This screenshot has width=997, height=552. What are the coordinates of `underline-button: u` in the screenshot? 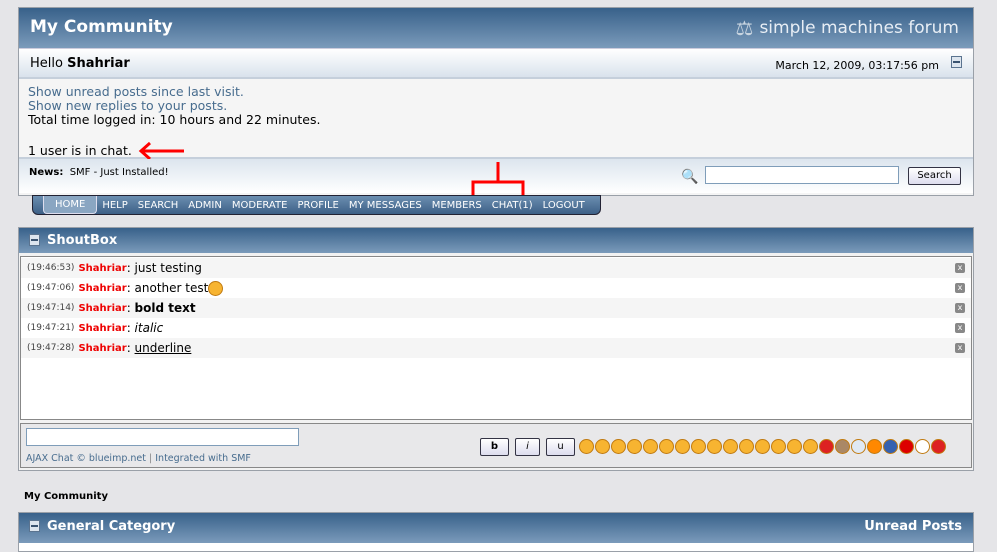 It's located at (560, 447).